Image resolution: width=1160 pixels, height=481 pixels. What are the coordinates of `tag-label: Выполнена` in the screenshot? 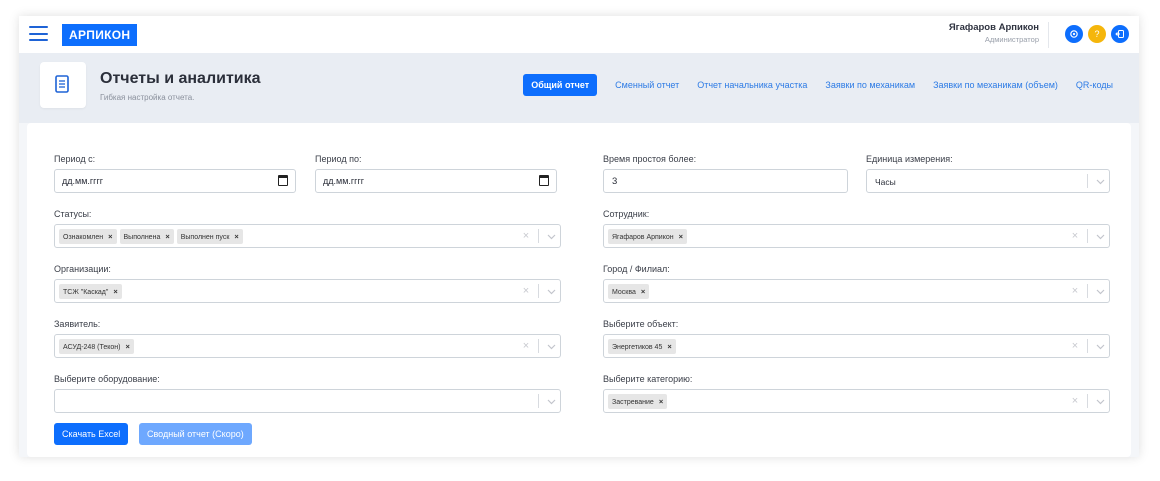 It's located at (142, 237).